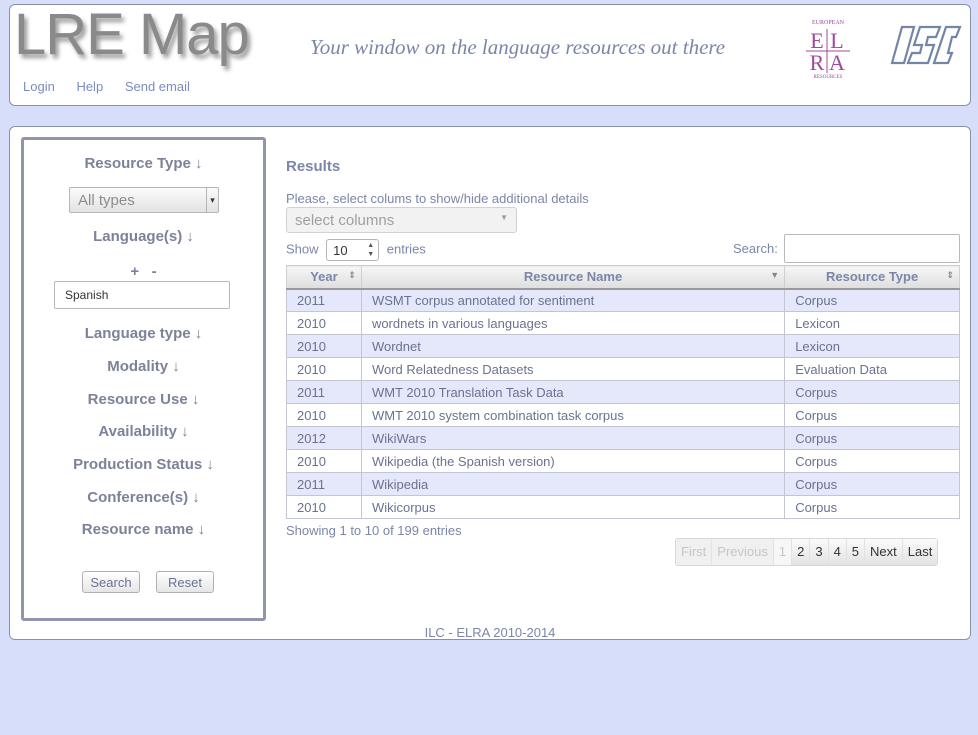 The width and height of the screenshot is (978, 735). I want to click on pager-page-4: 4, so click(837, 552).